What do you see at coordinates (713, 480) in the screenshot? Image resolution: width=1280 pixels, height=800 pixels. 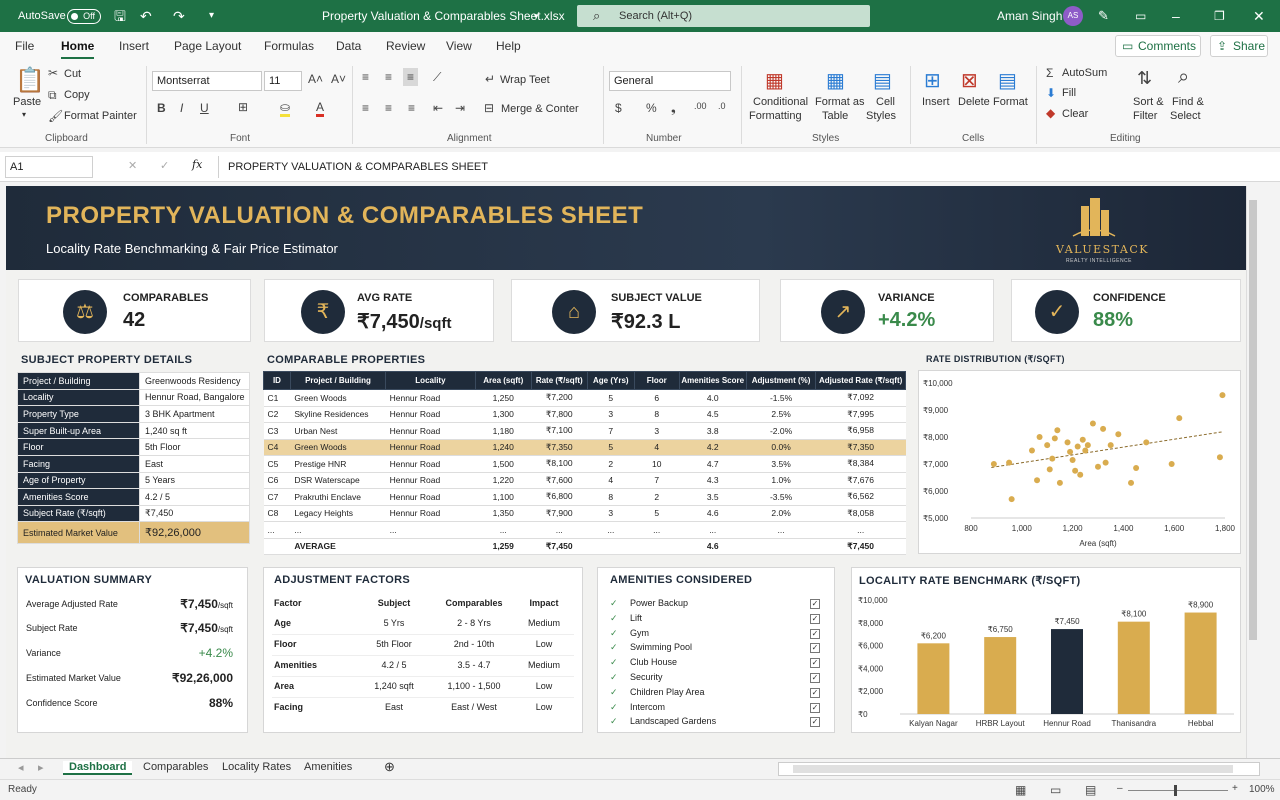 I see `table-cell: 4.3` at bounding box center [713, 480].